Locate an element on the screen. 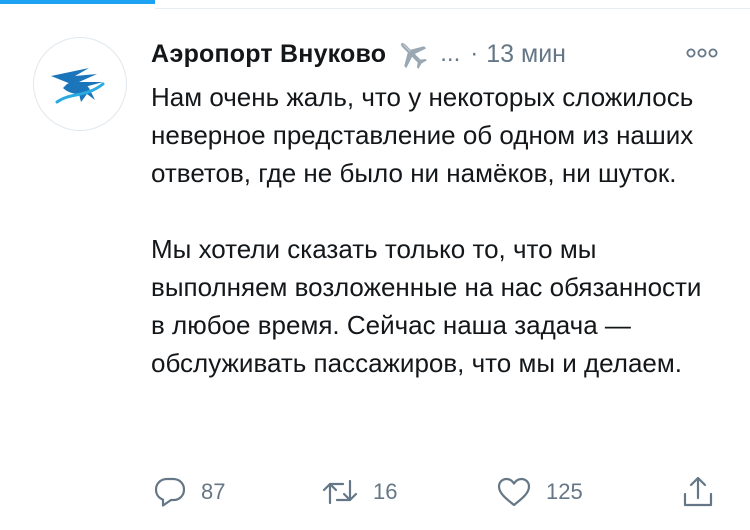 The image size is (750, 530). tweet-actions: 87 16 125 is located at coordinates (440, 492).